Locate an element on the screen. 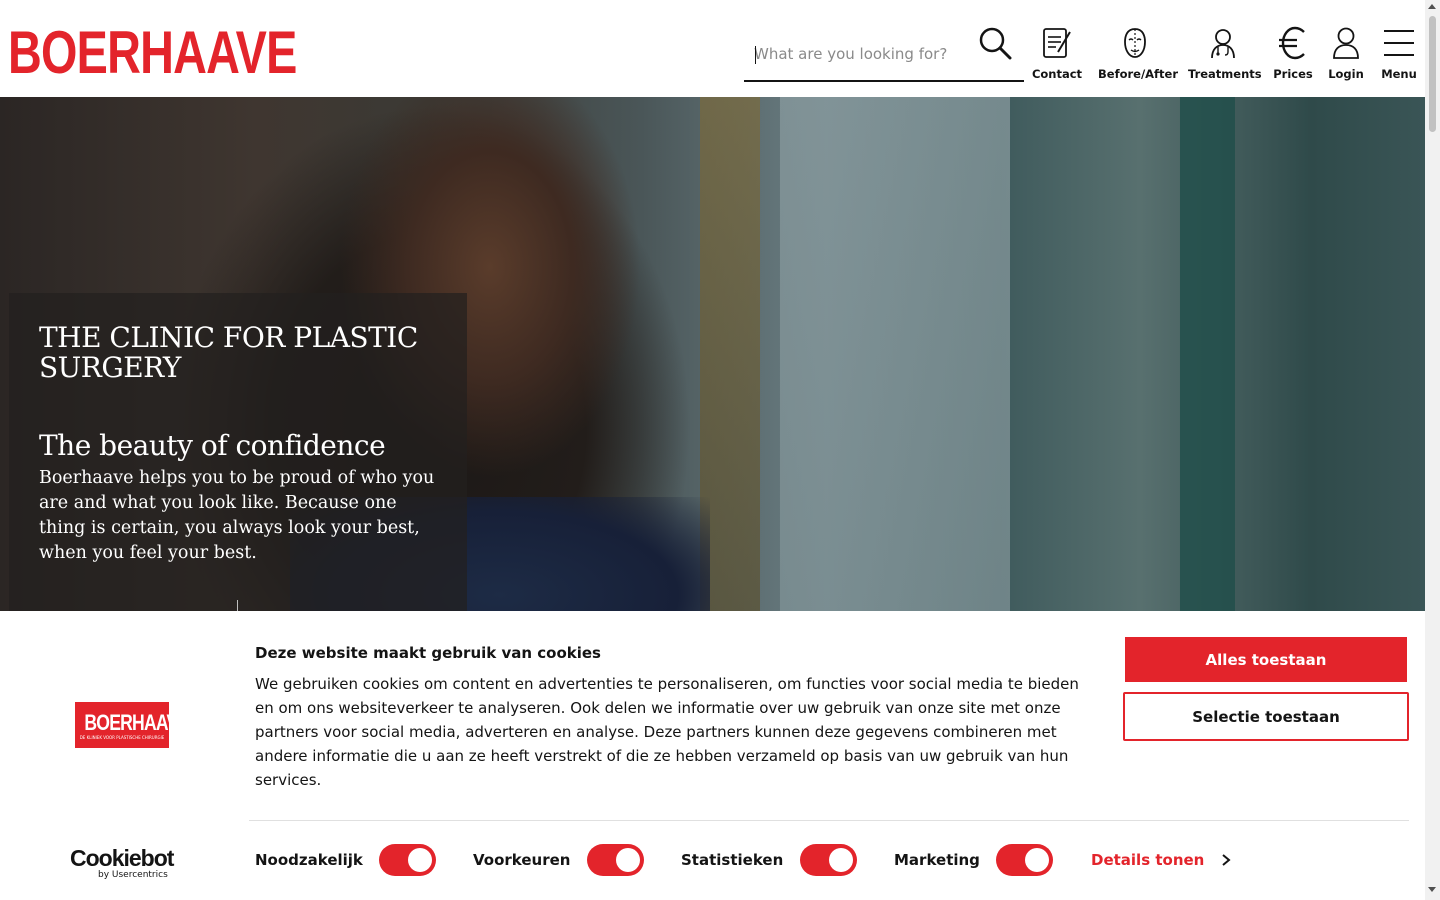 Image resolution: width=1440 pixels, height=900 pixels. toggle-label-statistics: Statistieken is located at coordinates (732, 860).